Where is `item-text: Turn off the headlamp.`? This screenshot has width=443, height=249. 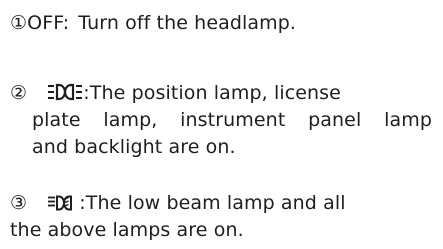
item-text: Turn off the headlamp. is located at coordinates (187, 23).